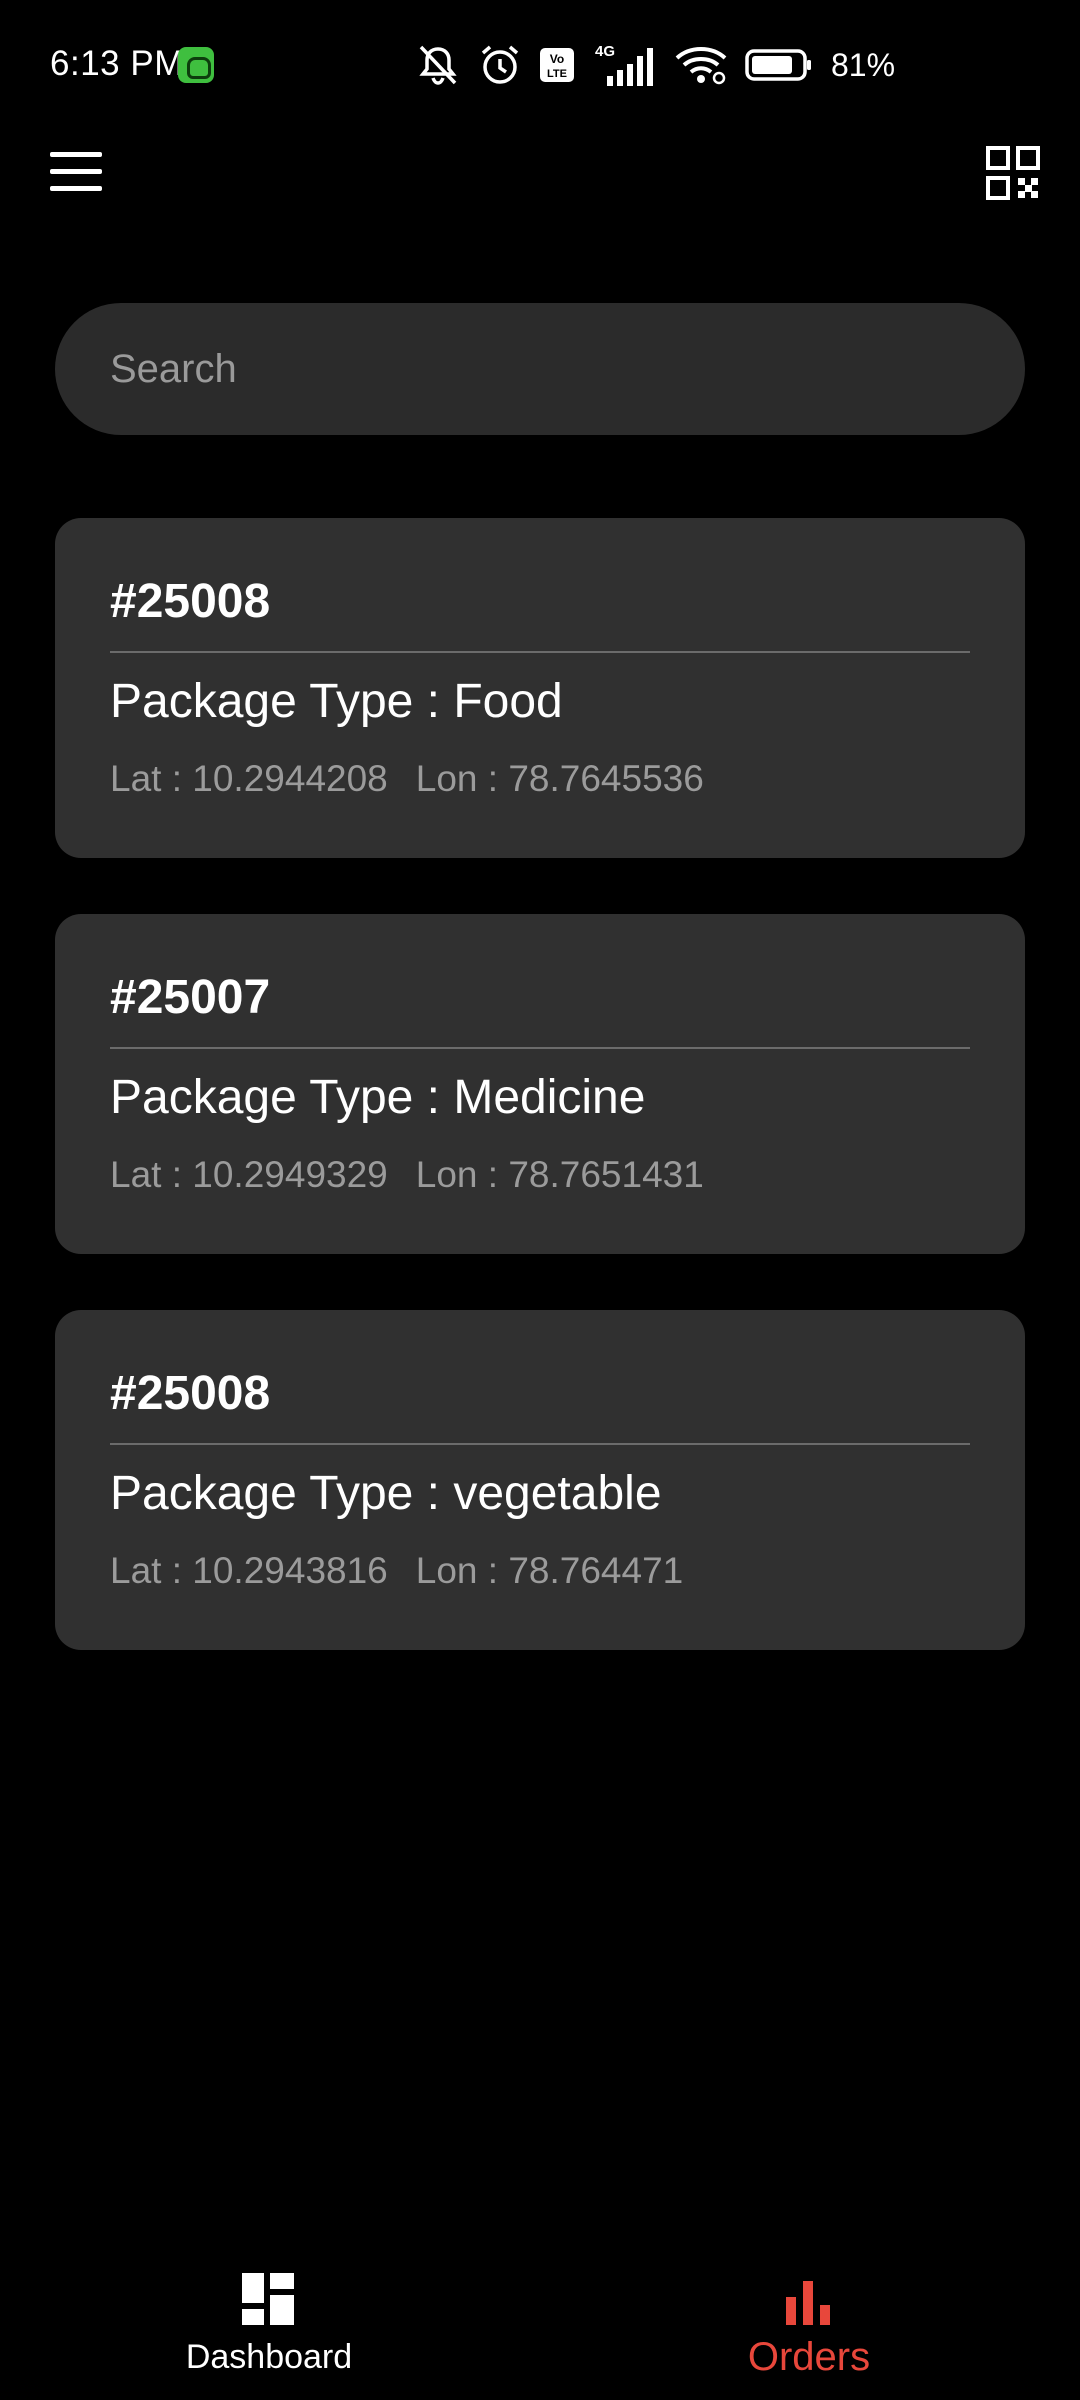 The height and width of the screenshot is (2400, 1080). What do you see at coordinates (809, 2357) in the screenshot?
I see `nav-label-orders: Orders` at bounding box center [809, 2357].